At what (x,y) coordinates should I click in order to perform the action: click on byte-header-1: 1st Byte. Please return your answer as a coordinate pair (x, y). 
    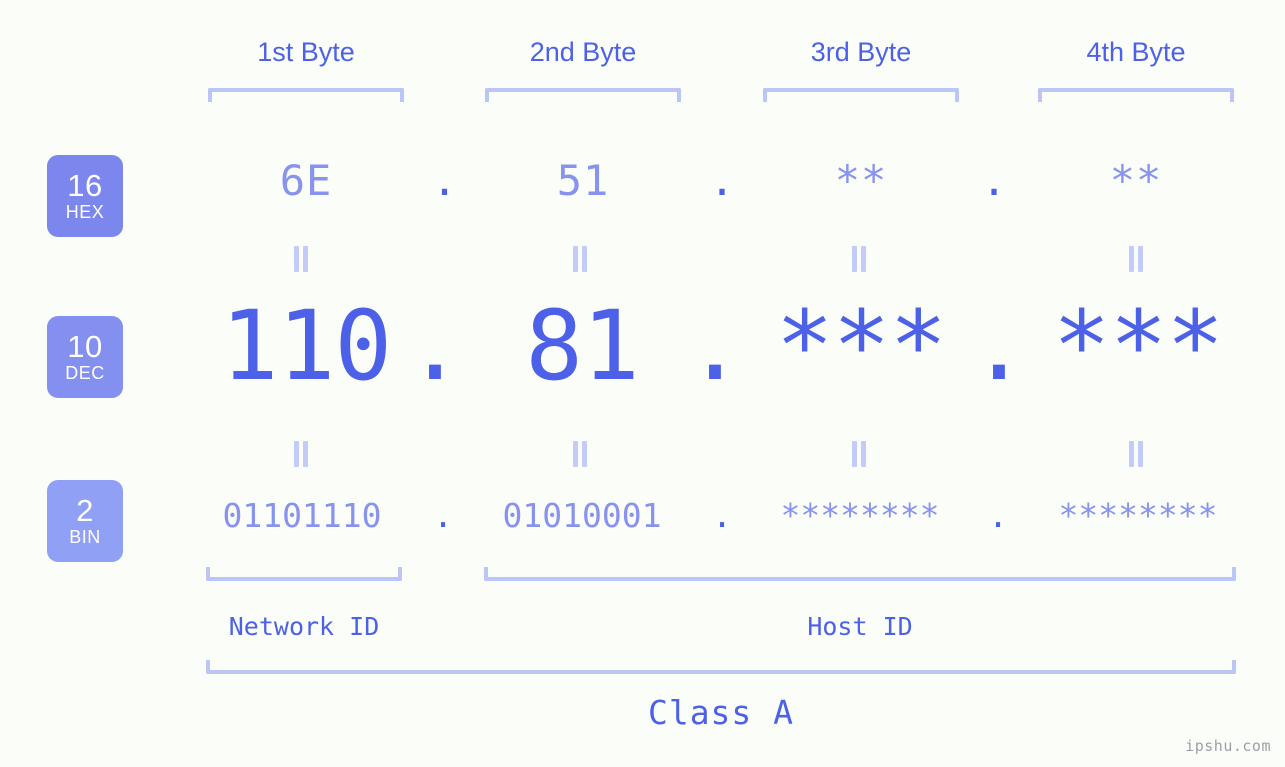
    Looking at the image, I should click on (306, 52).